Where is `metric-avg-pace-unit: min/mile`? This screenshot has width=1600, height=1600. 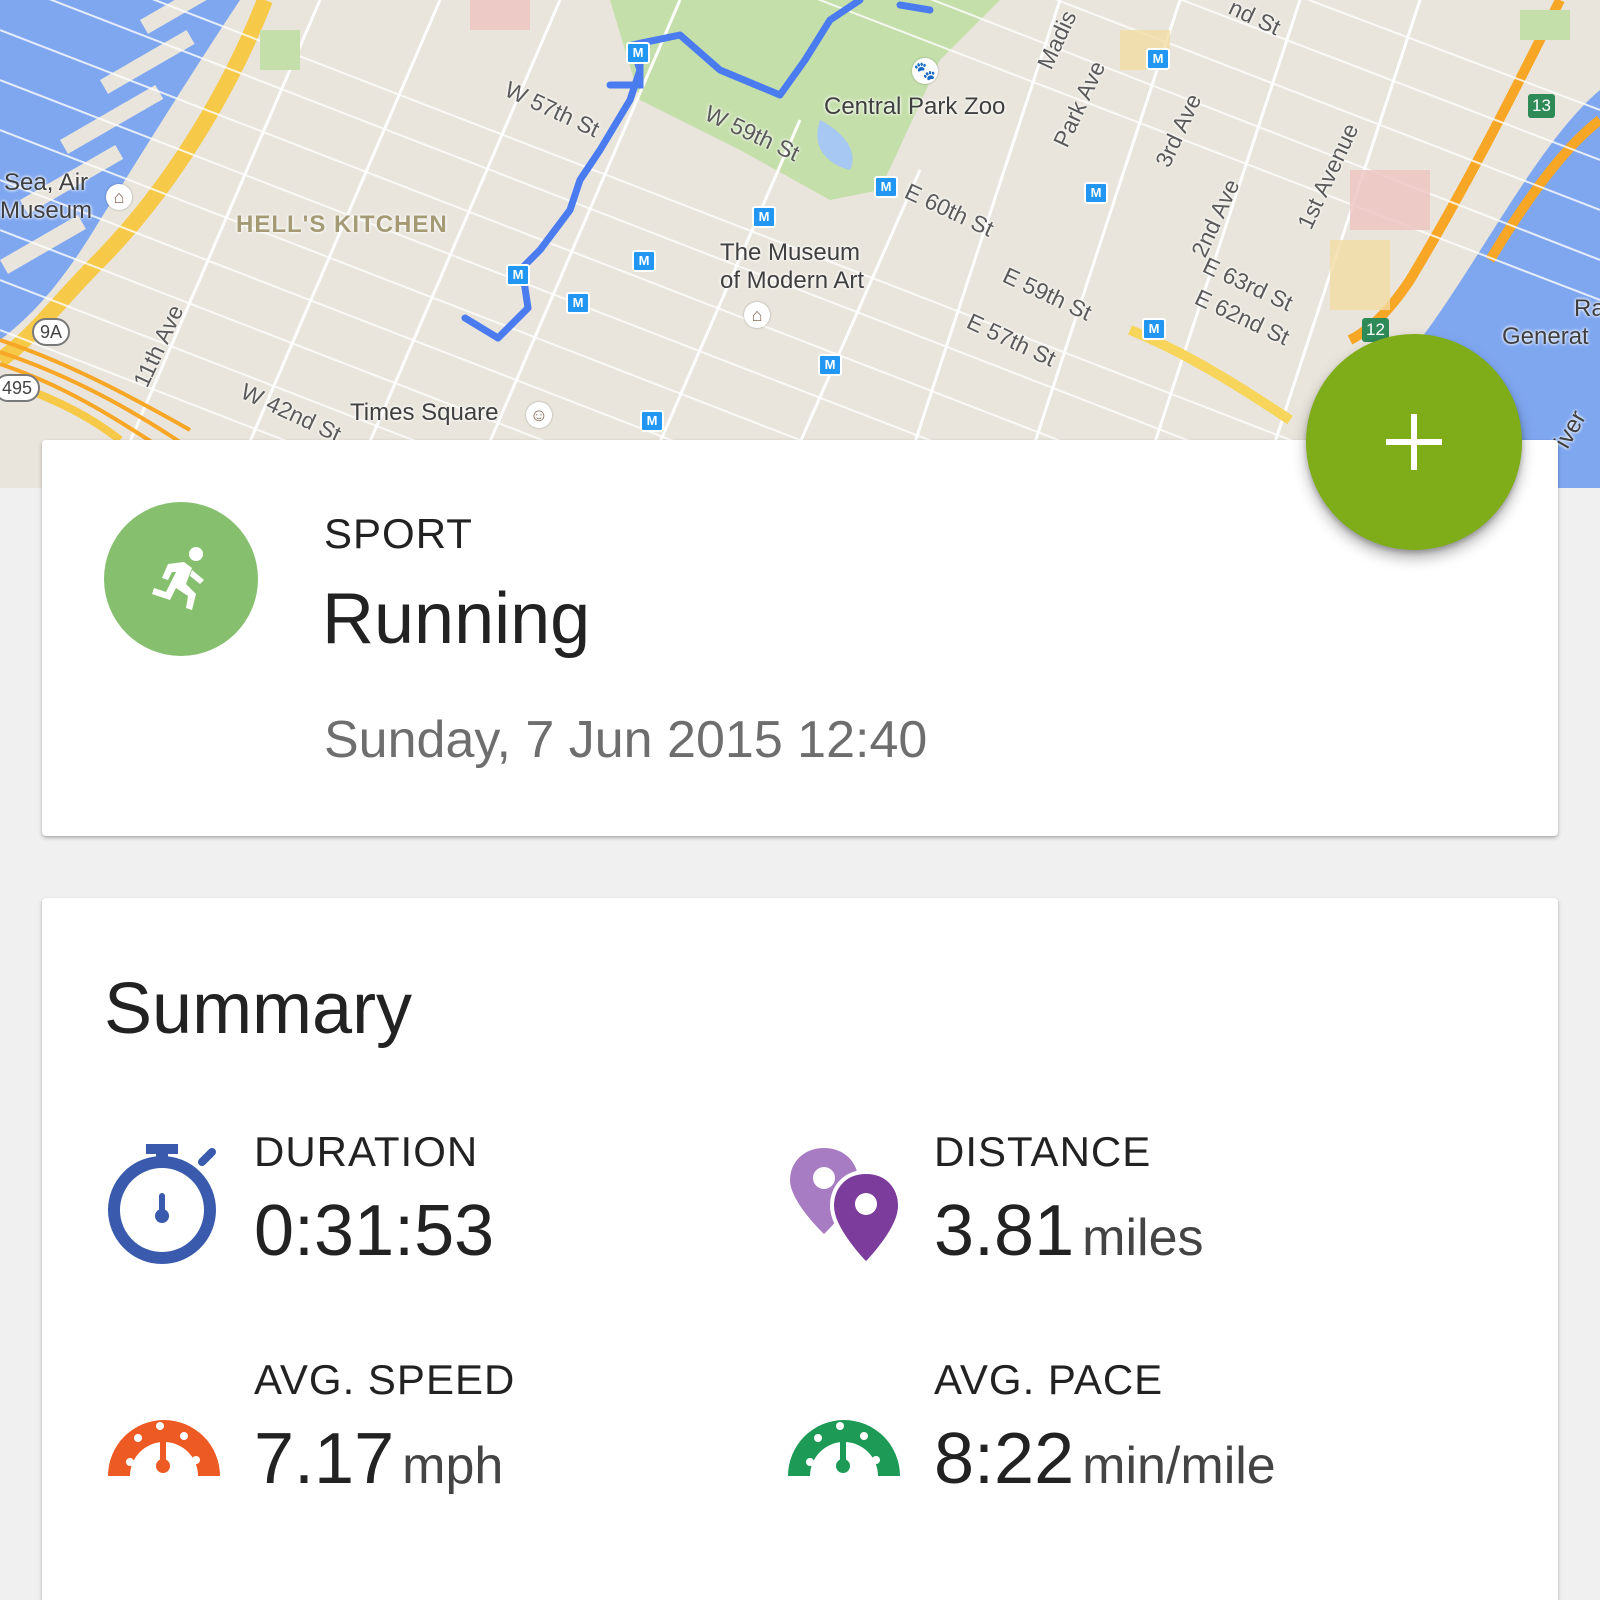 metric-avg-pace-unit: min/mile is located at coordinates (1179, 1466).